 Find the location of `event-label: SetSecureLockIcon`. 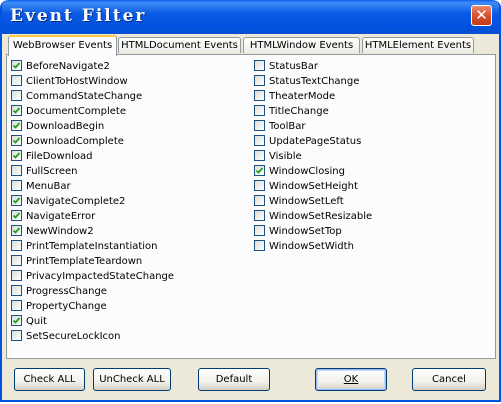

event-label: SetSecureLockIcon is located at coordinates (73, 336).